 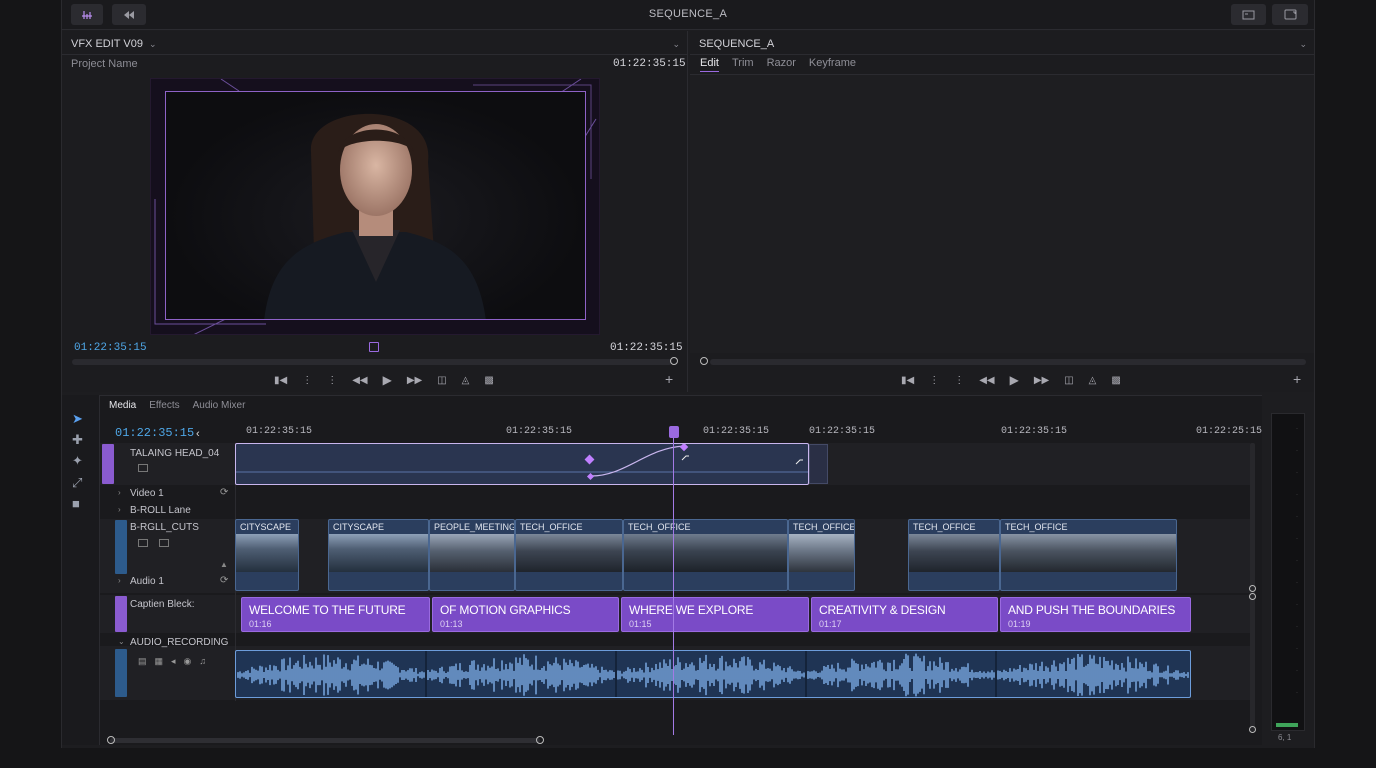 What do you see at coordinates (715, 614) in the screenshot?
I see `caption-clip: WHERE WE EXPLORE 01:15` at bounding box center [715, 614].